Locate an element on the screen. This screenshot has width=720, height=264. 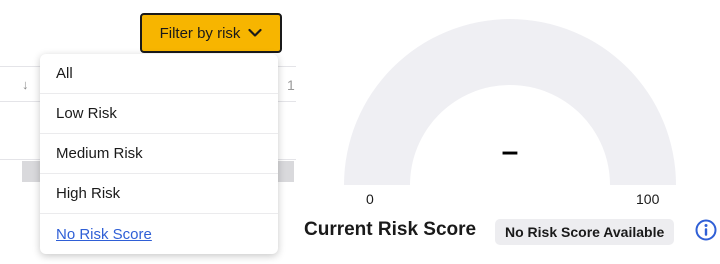
sort-arrow-down-icon: ↓ is located at coordinates (25, 84).